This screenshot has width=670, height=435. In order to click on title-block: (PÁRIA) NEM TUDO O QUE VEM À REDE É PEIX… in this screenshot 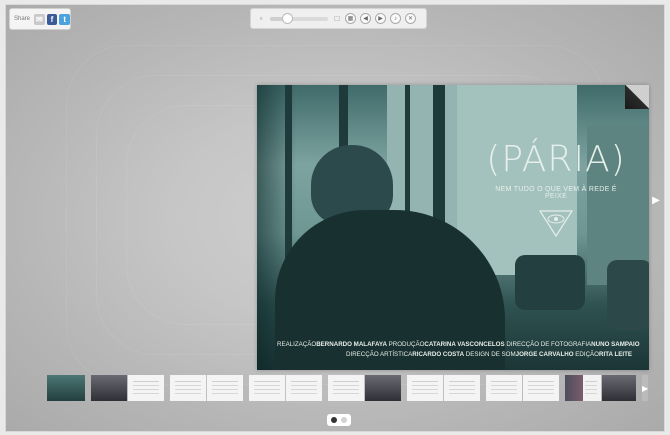, I will do `click(556, 191)`.